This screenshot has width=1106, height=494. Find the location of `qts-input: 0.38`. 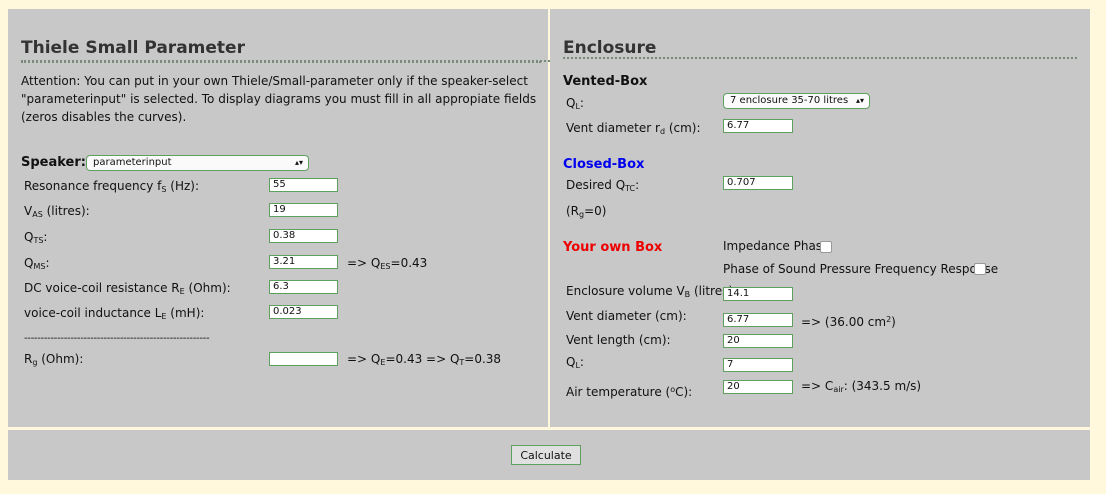

qts-input: 0.38 is located at coordinates (303, 236).